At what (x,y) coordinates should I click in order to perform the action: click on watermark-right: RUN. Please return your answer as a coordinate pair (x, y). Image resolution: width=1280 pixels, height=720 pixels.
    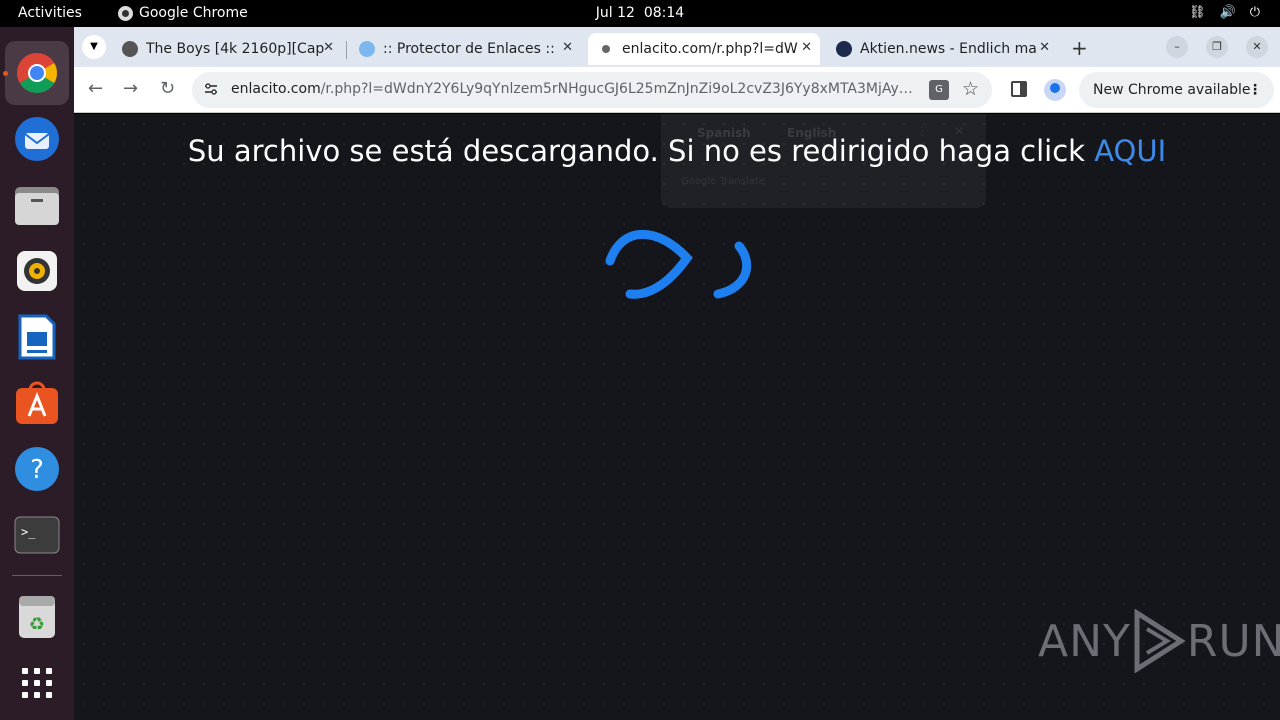
    Looking at the image, I should click on (1233, 641).